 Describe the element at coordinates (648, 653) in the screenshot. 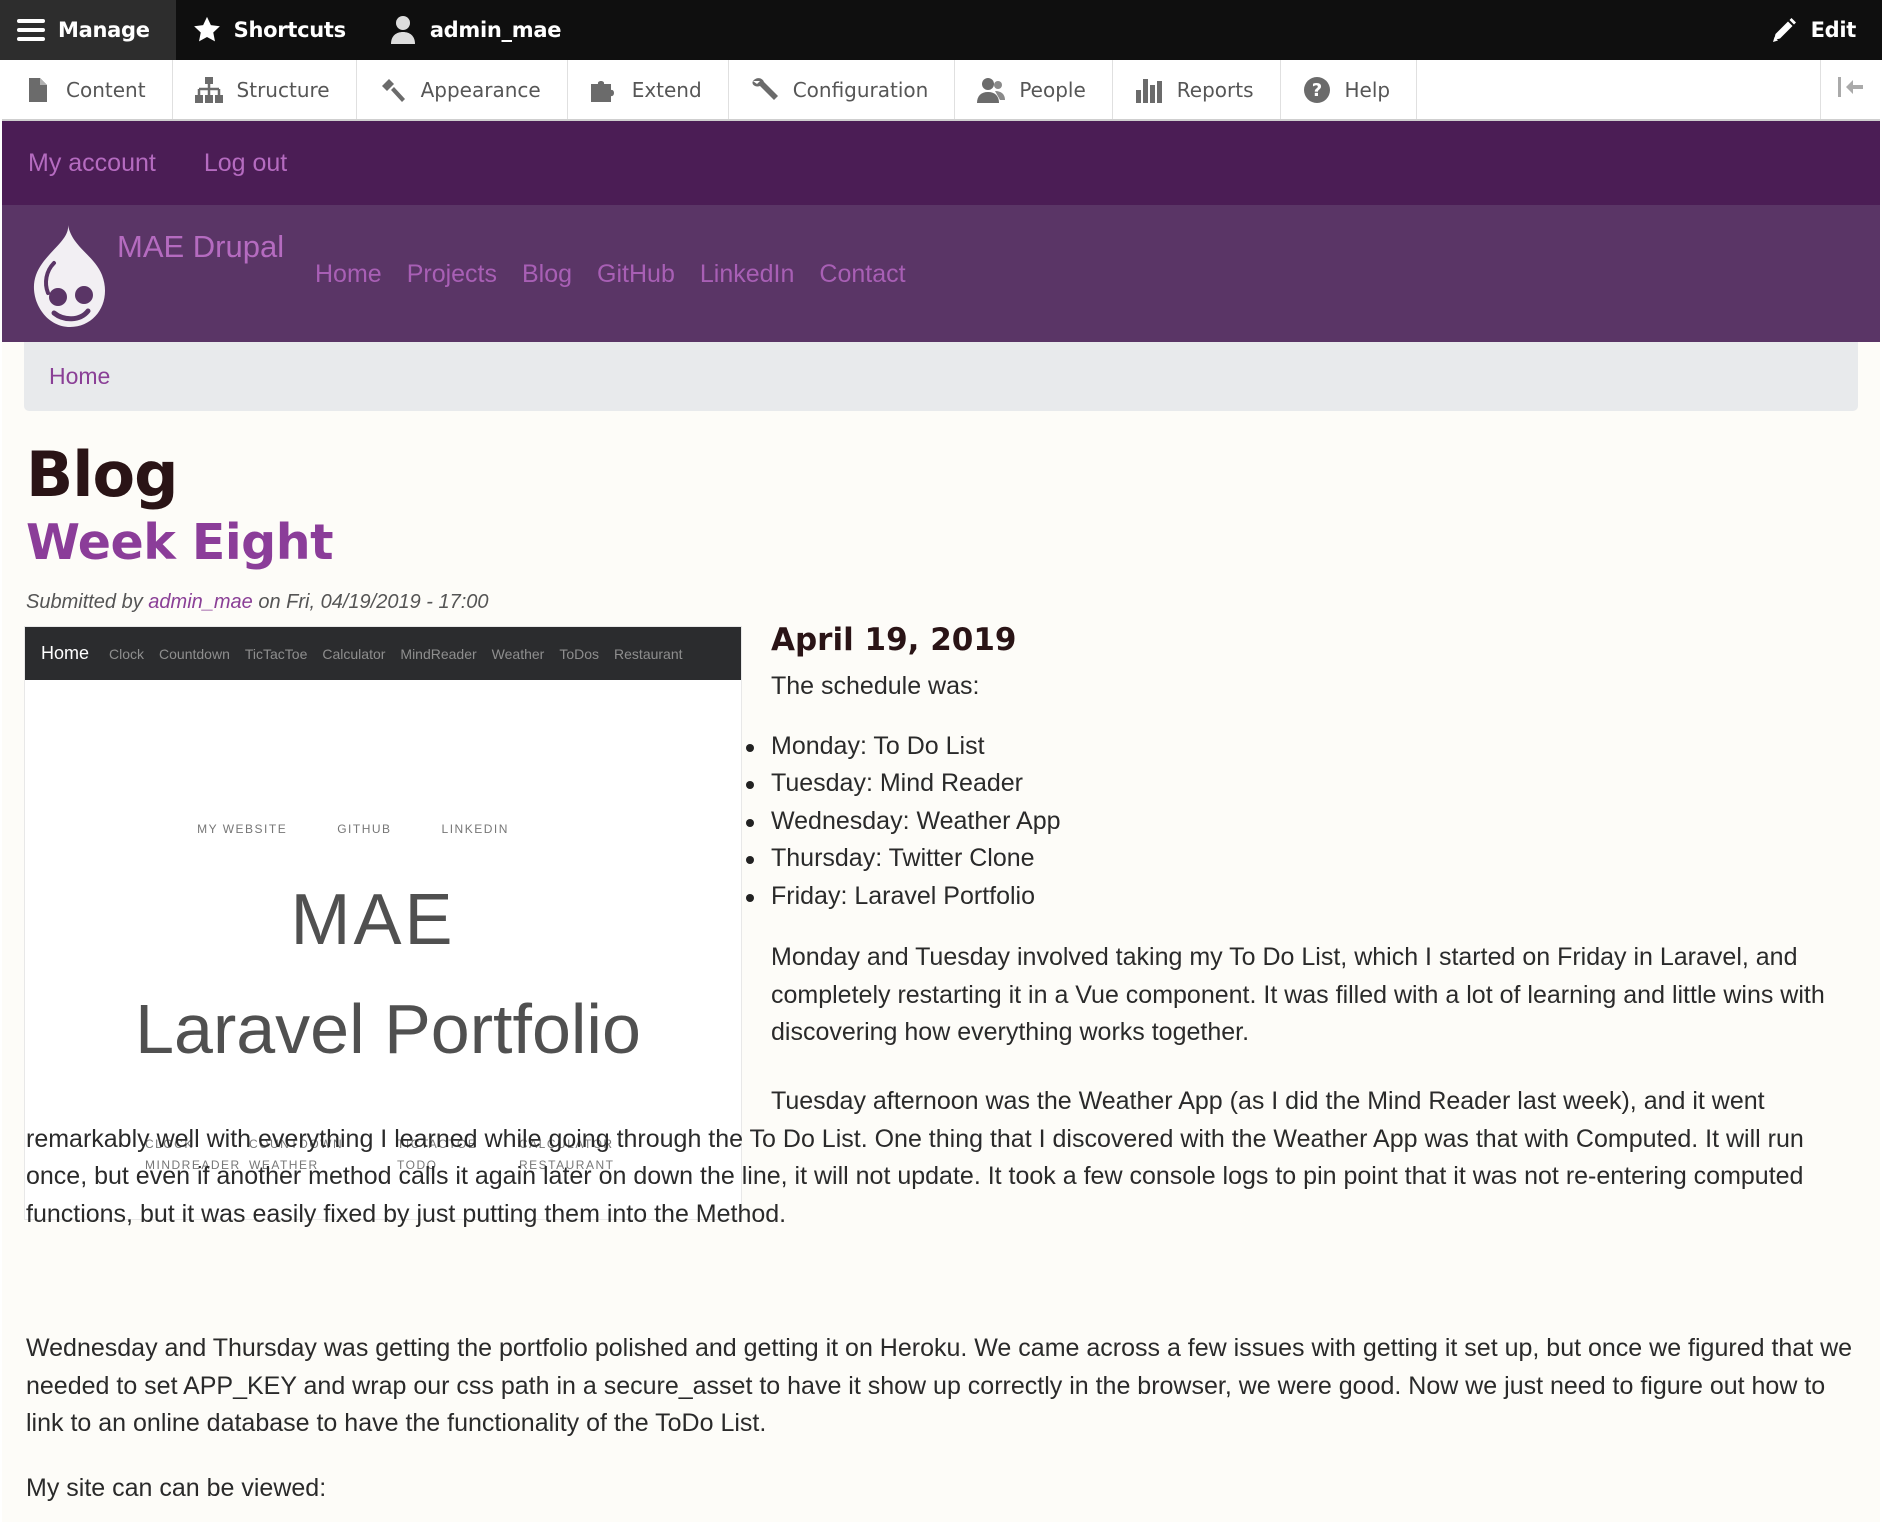

I see `image-nav-link: Restaurant` at that location.